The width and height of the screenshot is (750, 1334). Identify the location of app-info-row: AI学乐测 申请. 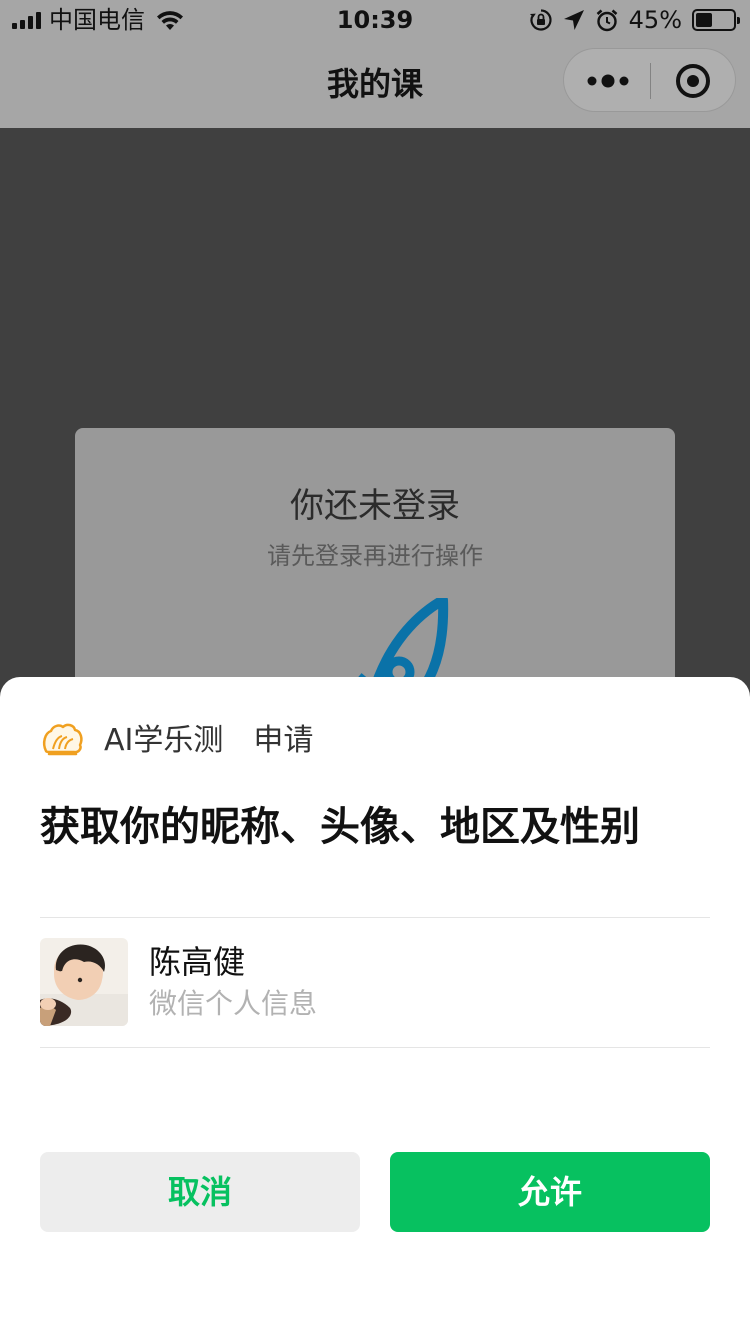
(176, 741).